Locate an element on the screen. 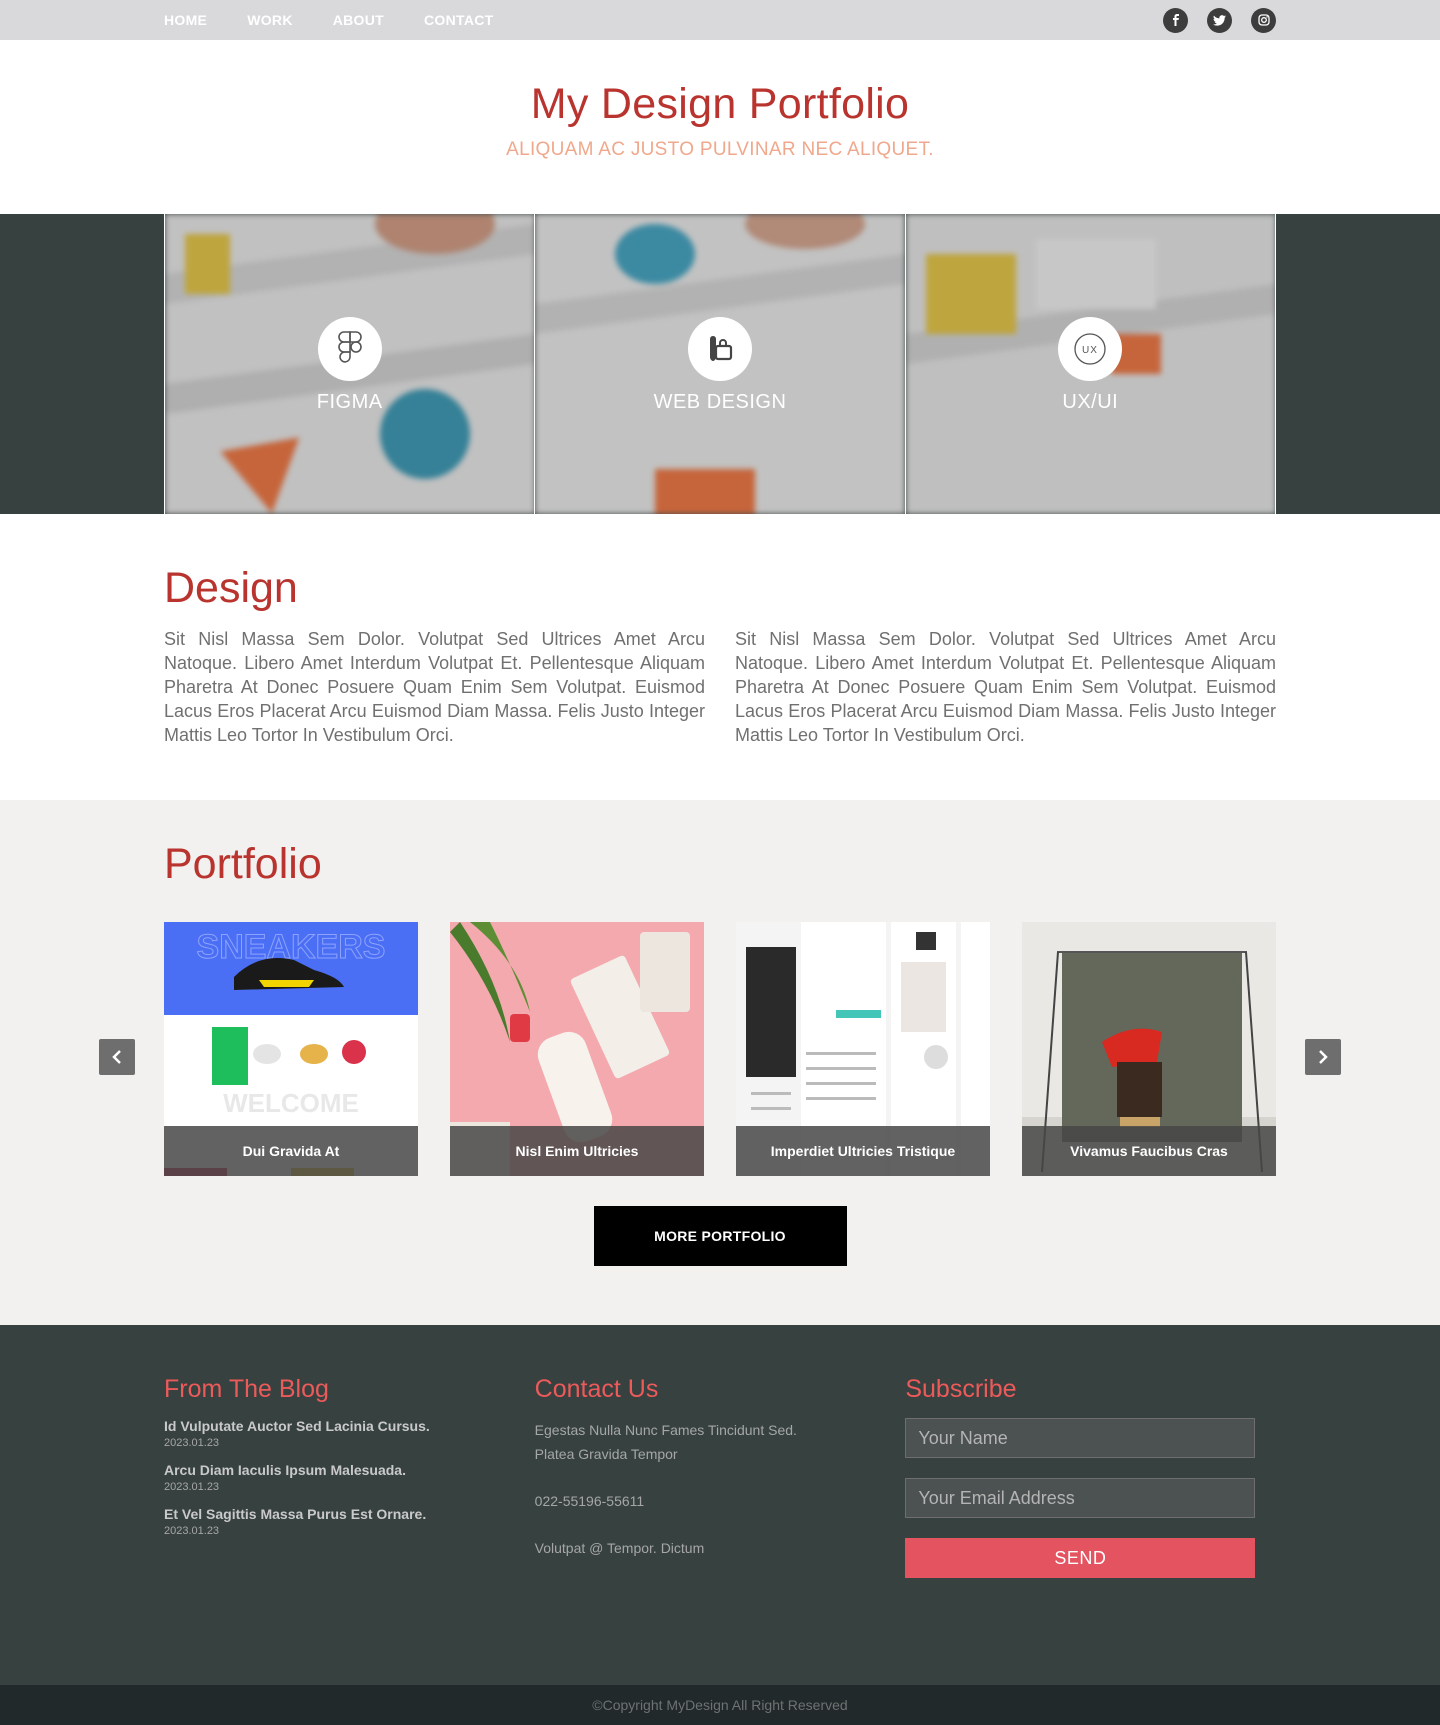 Image resolution: width=1440 pixels, height=1725 pixels. web-design-panel: WEB DESIGN is located at coordinates (719, 364).